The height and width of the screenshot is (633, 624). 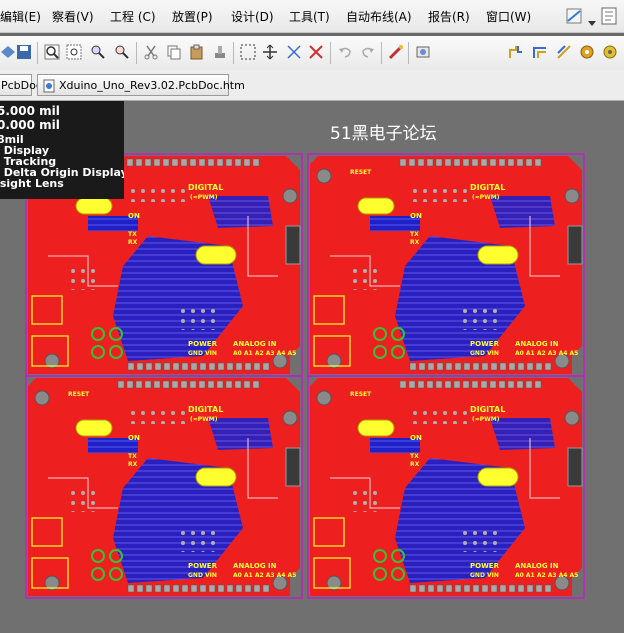 I want to click on menu-window: 窗口(W), so click(x=508, y=16).